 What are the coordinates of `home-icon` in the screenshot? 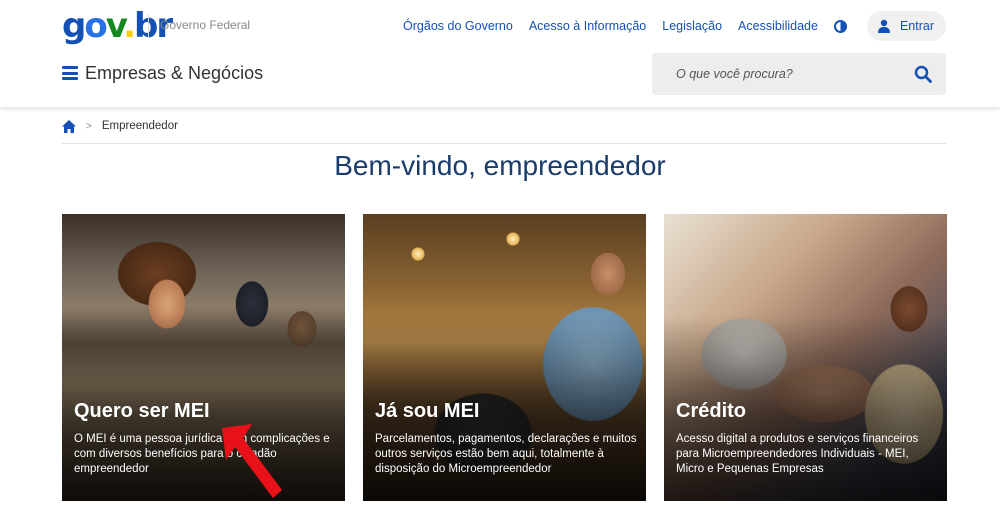 It's located at (69, 126).